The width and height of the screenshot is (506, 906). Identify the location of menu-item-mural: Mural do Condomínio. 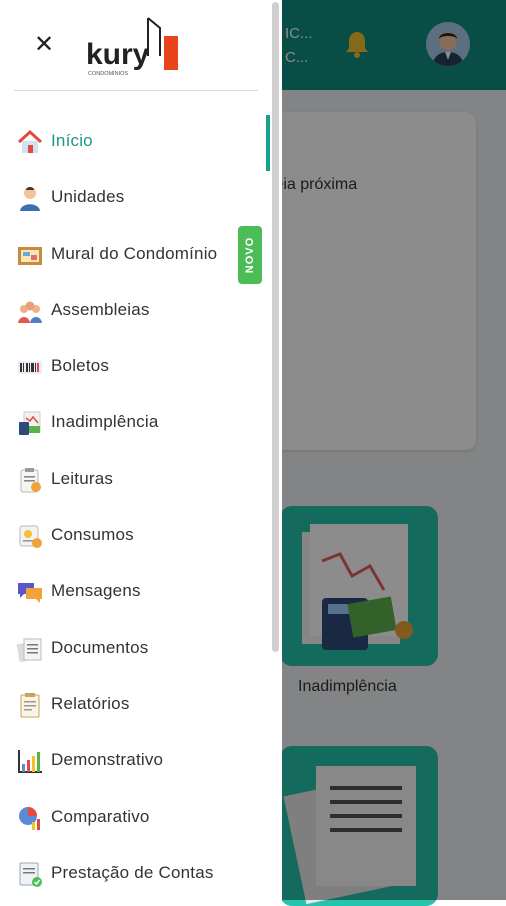
(135, 255).